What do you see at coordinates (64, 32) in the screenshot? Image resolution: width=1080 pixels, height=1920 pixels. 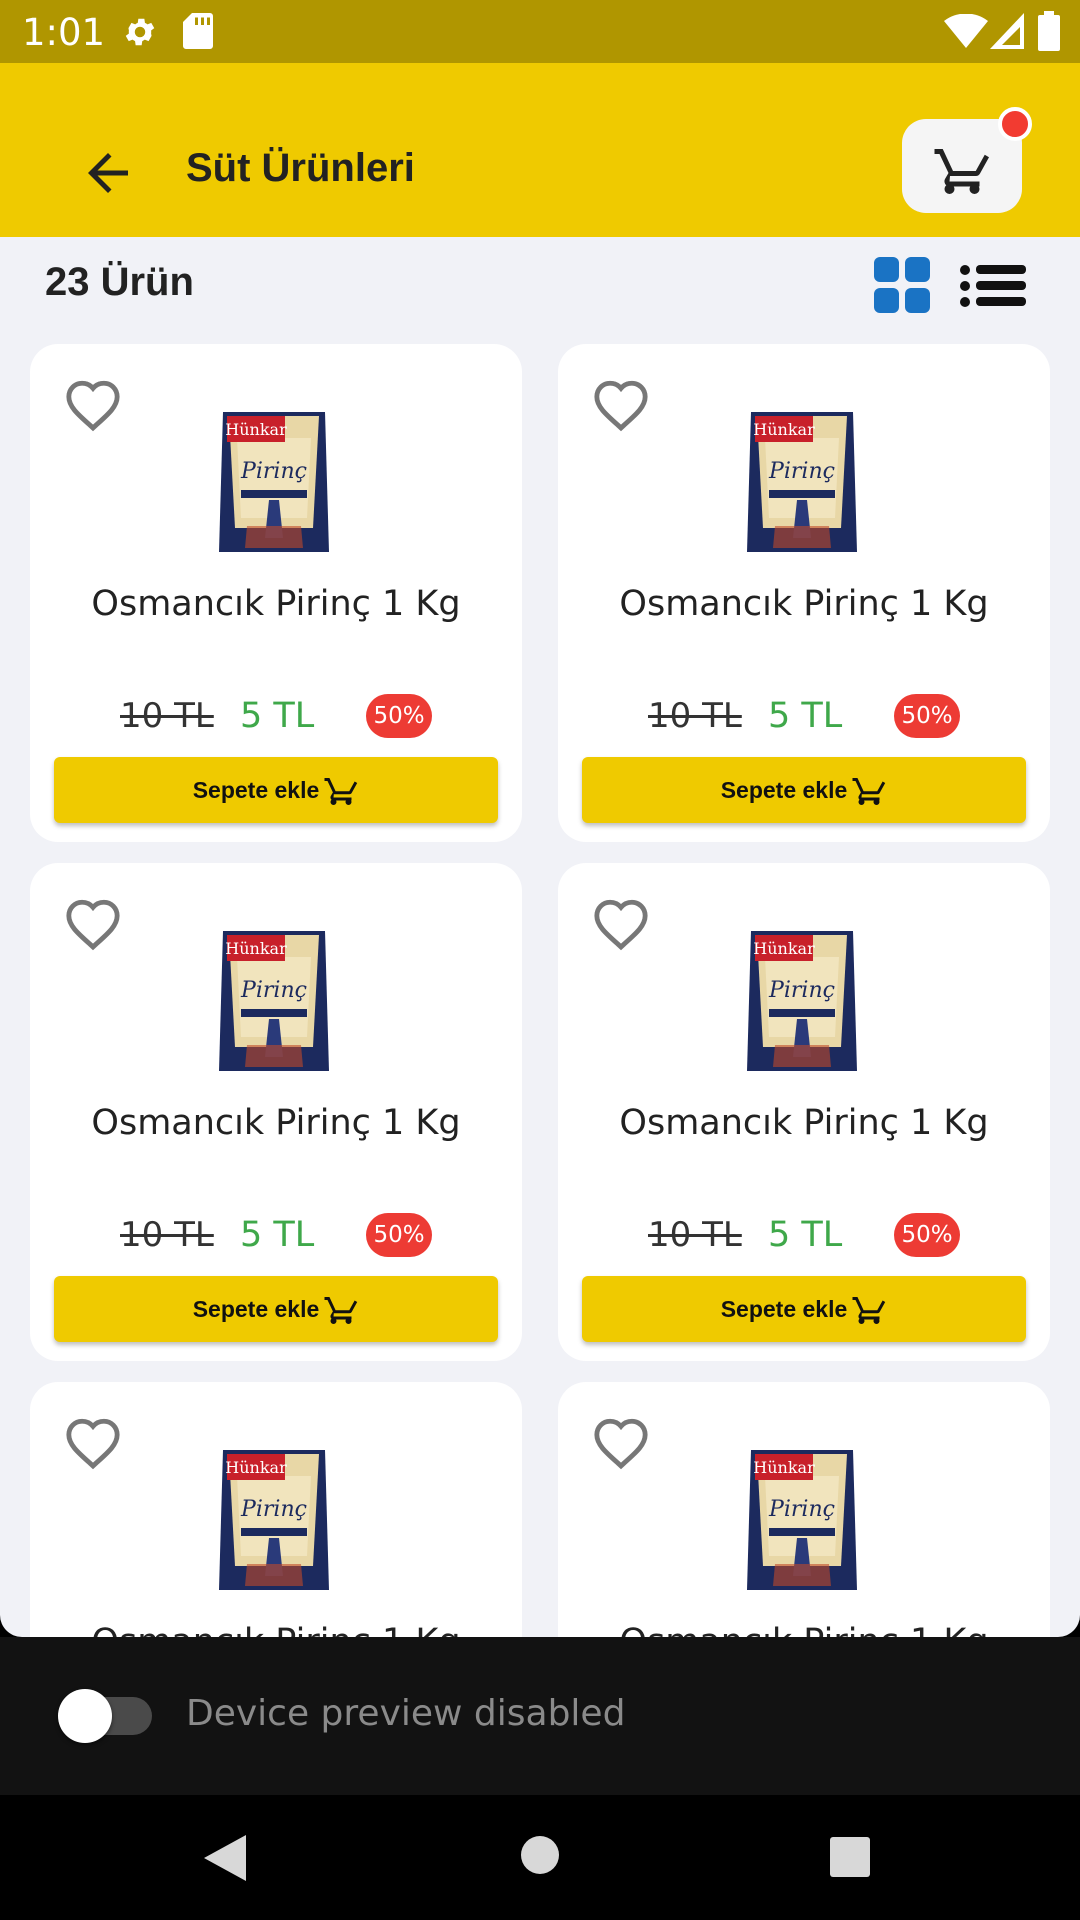 I see `status-time: 1:01` at bounding box center [64, 32].